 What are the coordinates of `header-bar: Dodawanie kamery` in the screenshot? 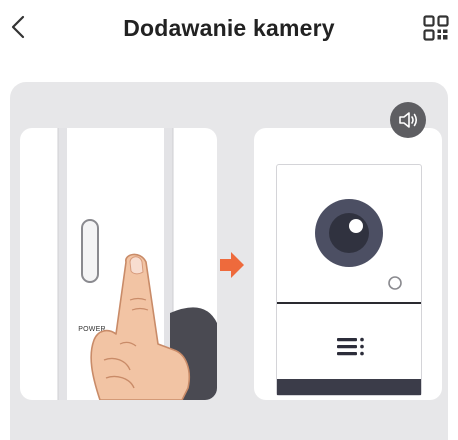 It's located at (229, 31).